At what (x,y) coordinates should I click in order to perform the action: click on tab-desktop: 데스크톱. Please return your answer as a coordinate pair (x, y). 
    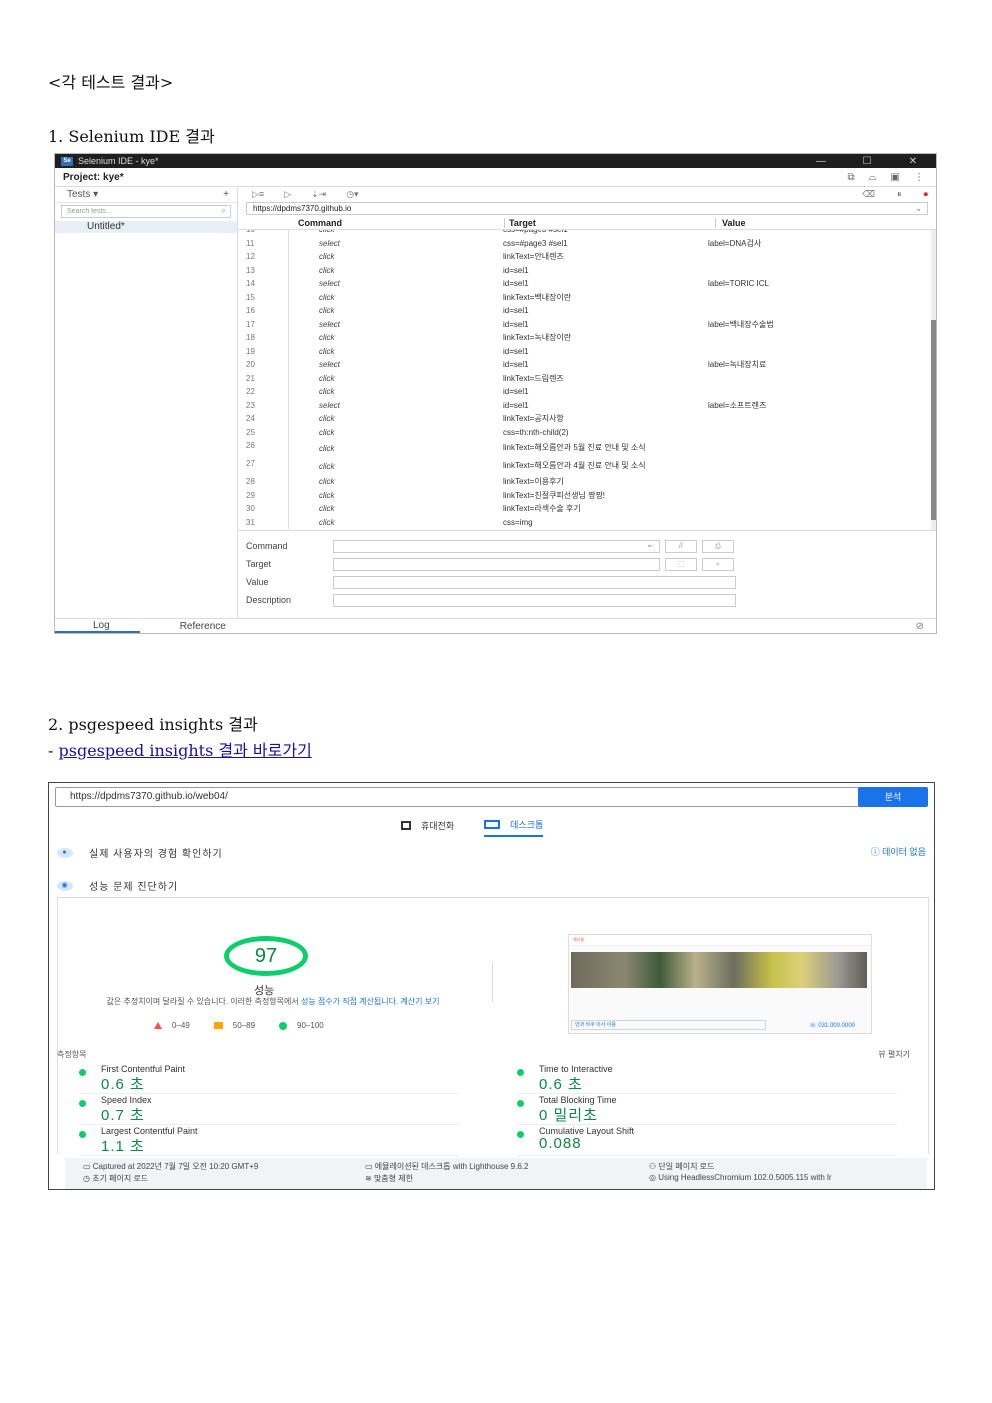
    Looking at the image, I should click on (514, 827).